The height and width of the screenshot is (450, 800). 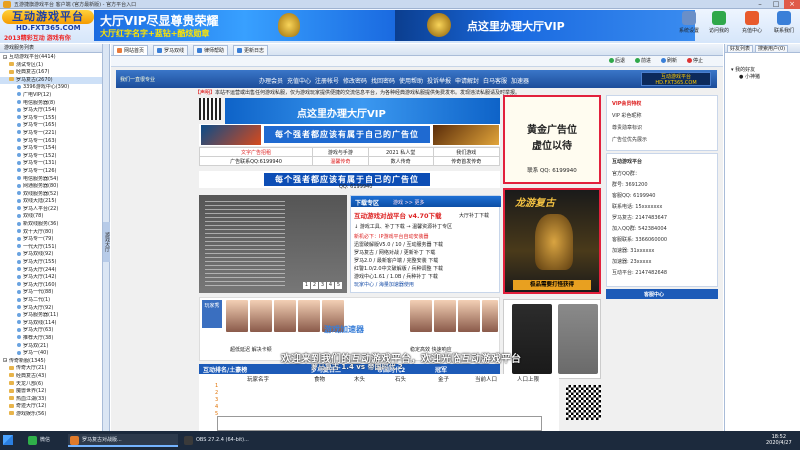 I want to click on maximize-button: □, so click(x=776, y=4).